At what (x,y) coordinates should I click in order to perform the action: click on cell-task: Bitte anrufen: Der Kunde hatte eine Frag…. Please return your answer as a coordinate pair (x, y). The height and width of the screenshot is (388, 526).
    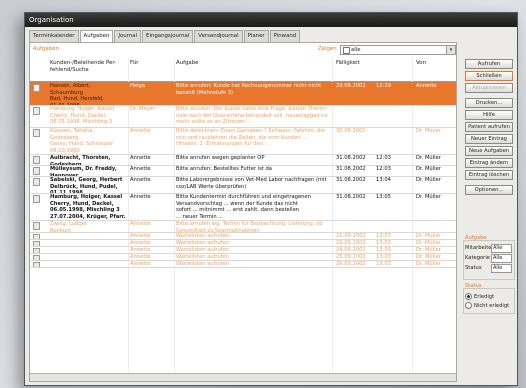
    Looking at the image, I should click on (252, 115).